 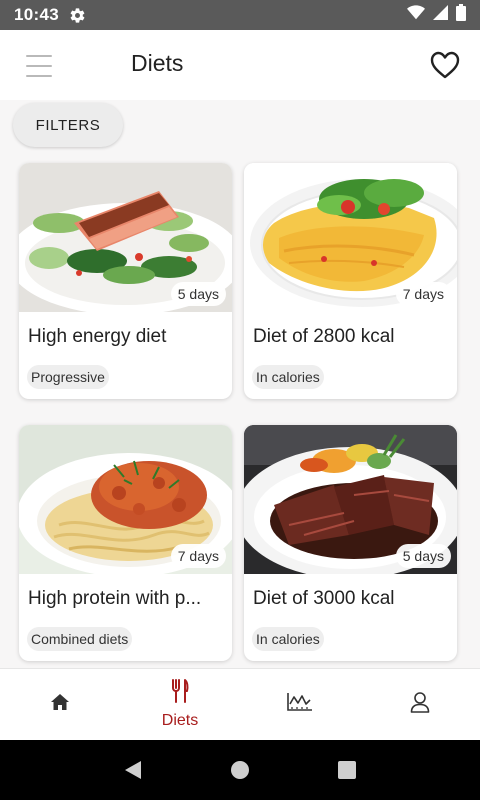 I want to click on system-navigation-bar, so click(x=240, y=770).